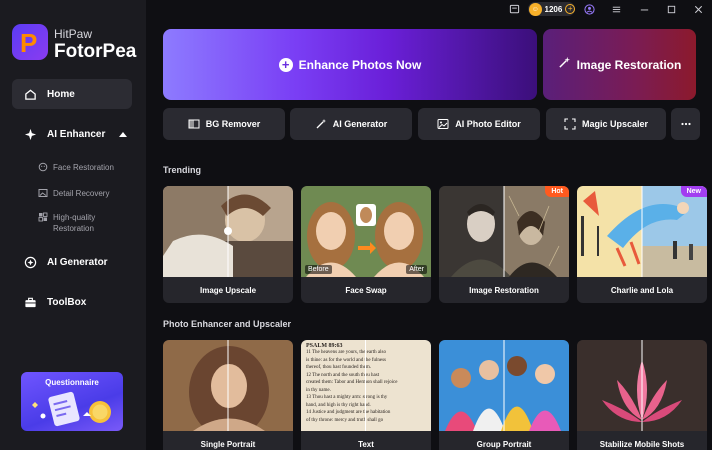 The image size is (712, 450). I want to click on book-line: thereof, thou hast founded them., so click(338, 367).